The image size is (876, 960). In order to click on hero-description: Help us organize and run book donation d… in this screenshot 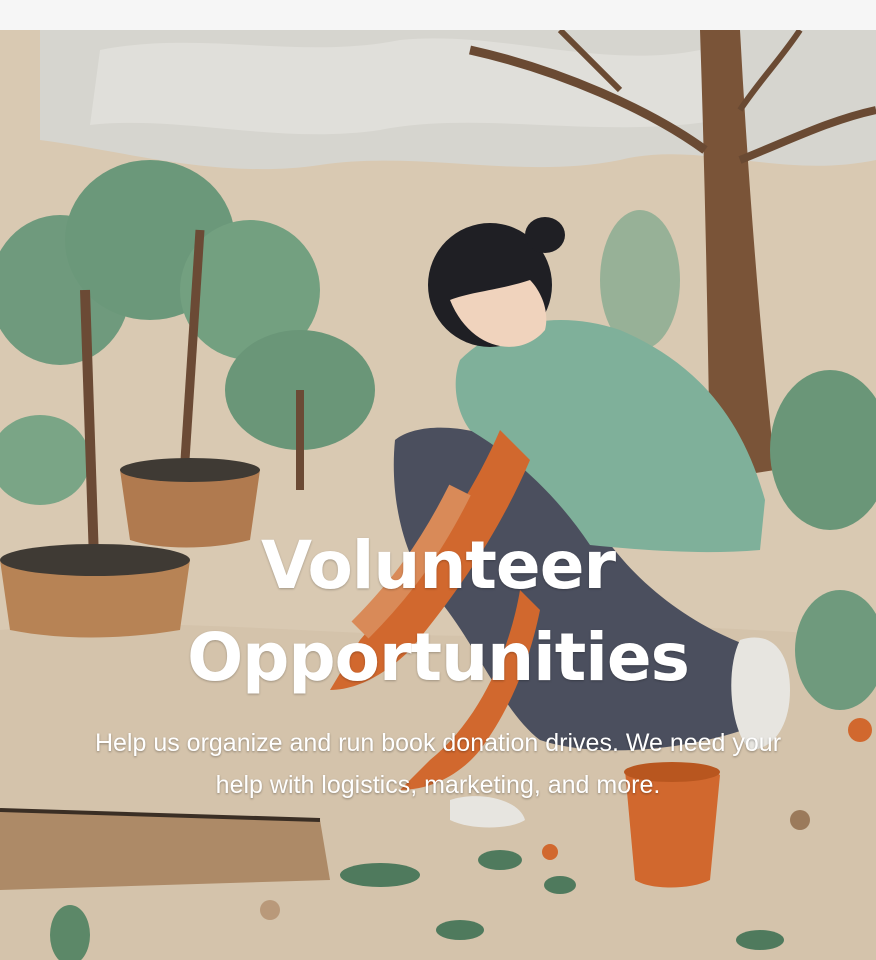, I will do `click(438, 764)`.